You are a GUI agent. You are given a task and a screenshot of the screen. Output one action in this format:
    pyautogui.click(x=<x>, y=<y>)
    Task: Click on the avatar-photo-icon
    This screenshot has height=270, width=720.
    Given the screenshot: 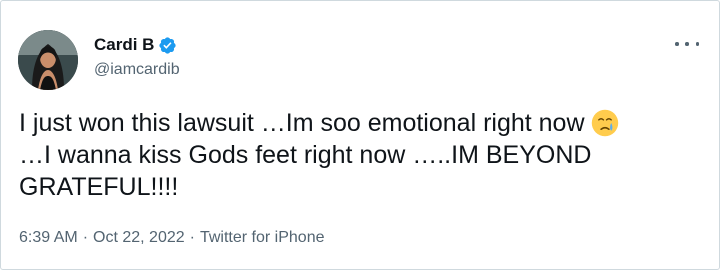 What is the action you would take?
    pyautogui.click(x=48, y=60)
    